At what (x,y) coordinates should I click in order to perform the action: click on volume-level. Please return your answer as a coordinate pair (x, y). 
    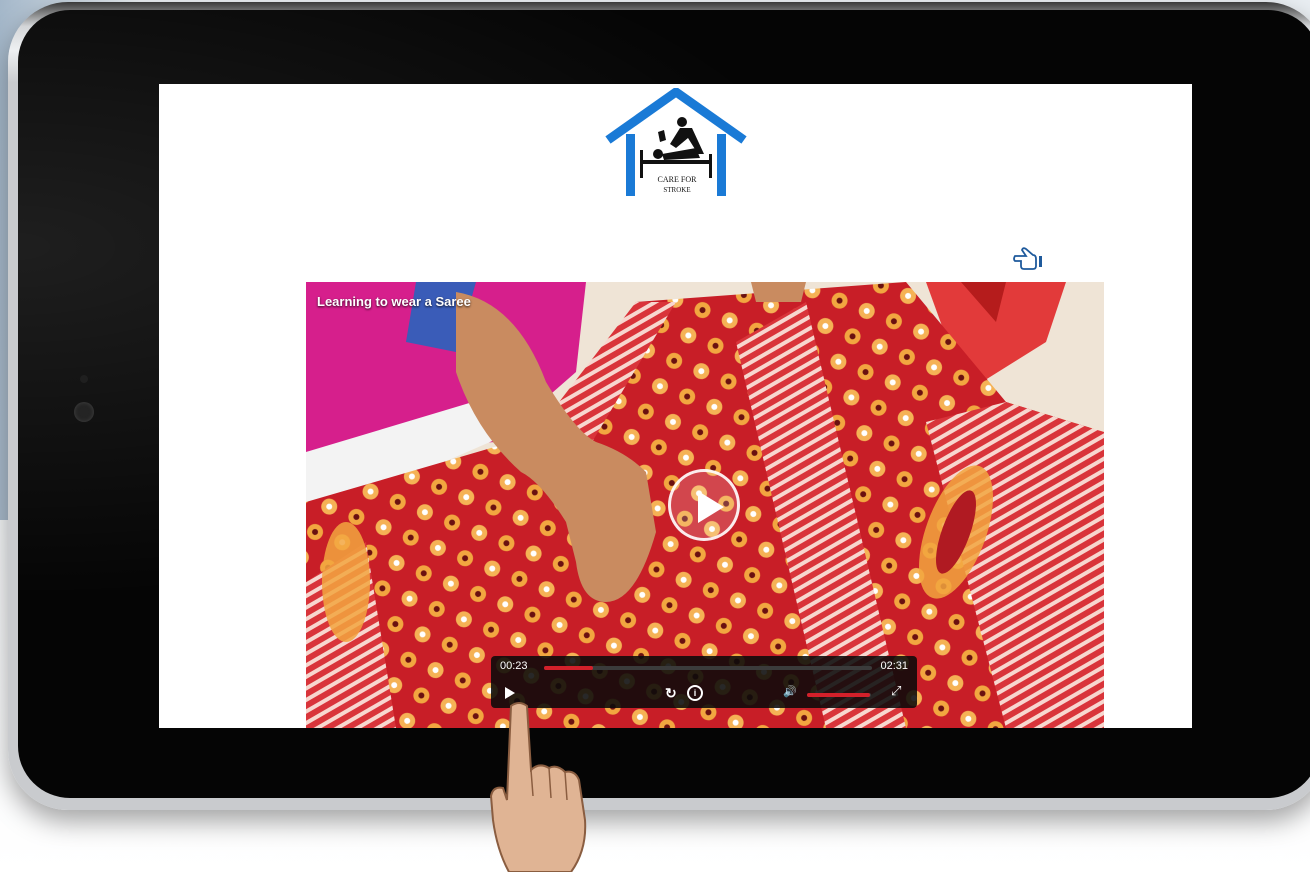
    Looking at the image, I should click on (838, 695).